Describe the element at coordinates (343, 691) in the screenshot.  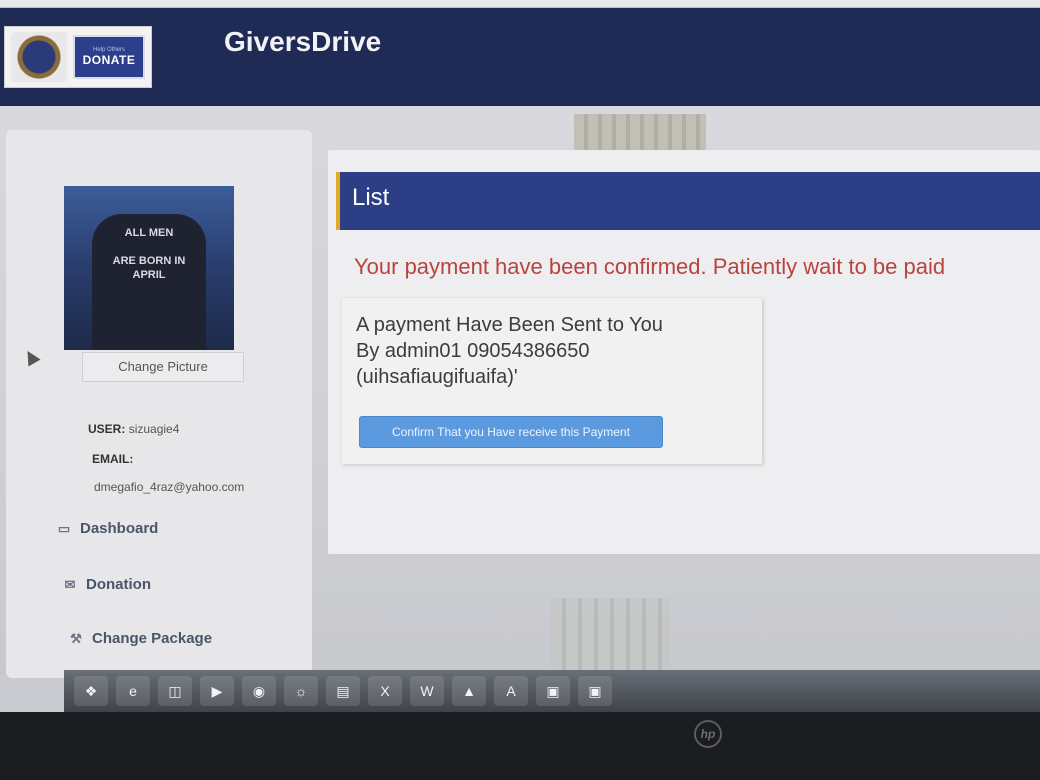
I see `folder-icon: ▤` at that location.